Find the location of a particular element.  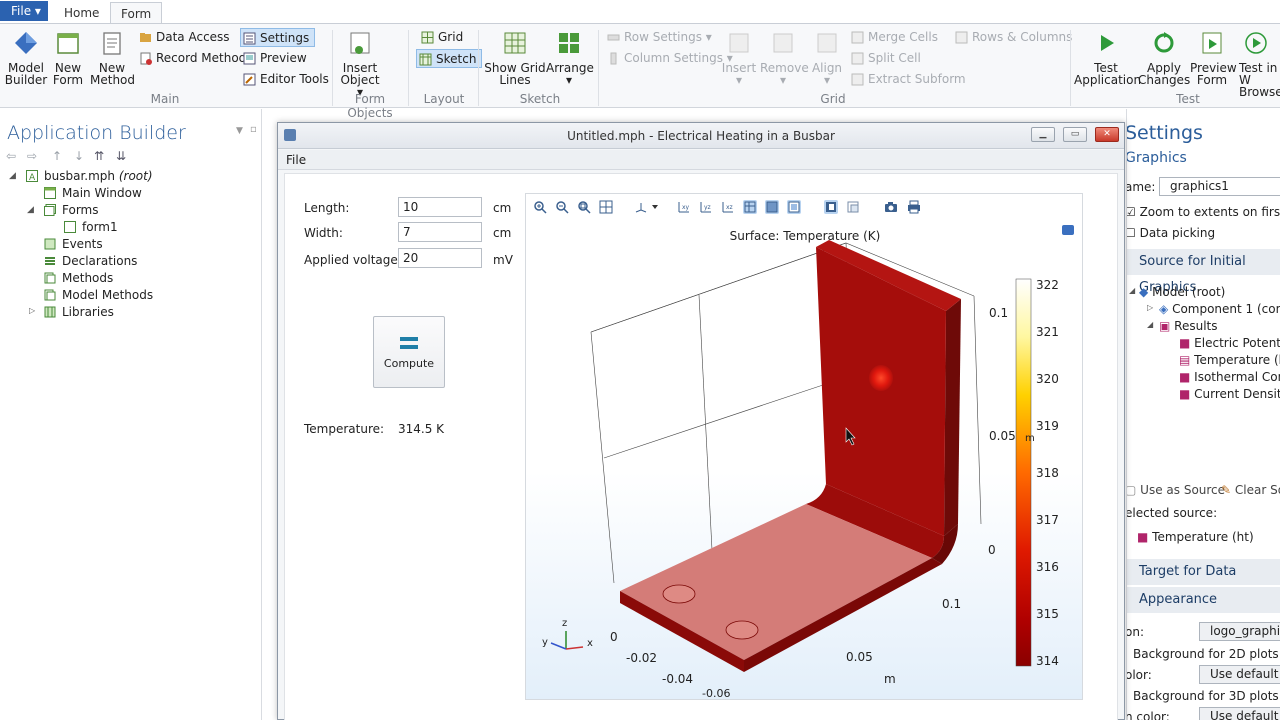

editor-tools-button: Editor Tools is located at coordinates (285, 79).